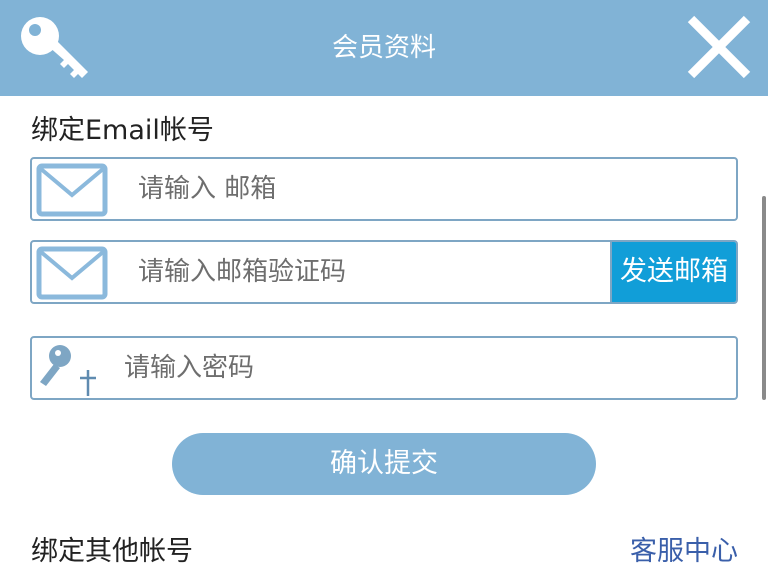 This screenshot has height=576, width=768. I want to click on submit-button: 确认提交, so click(384, 464).